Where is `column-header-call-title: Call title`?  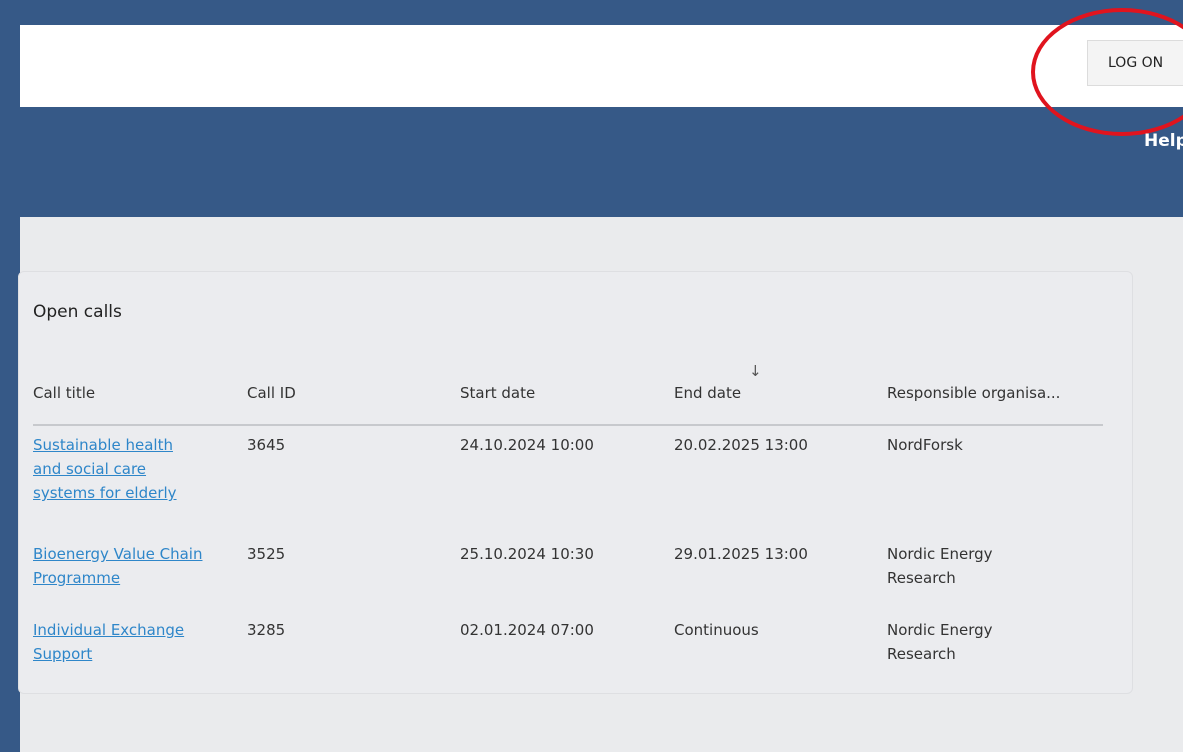
column-header-call-title: Call title is located at coordinates (64, 393).